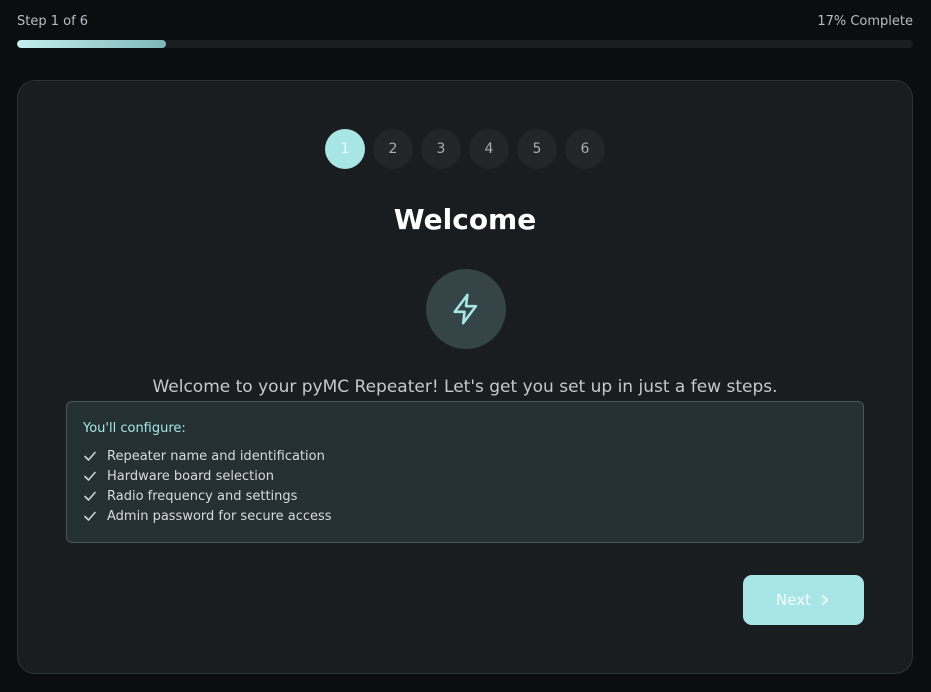 The width and height of the screenshot is (931, 692). I want to click on chevron-right-icon, so click(825, 600).